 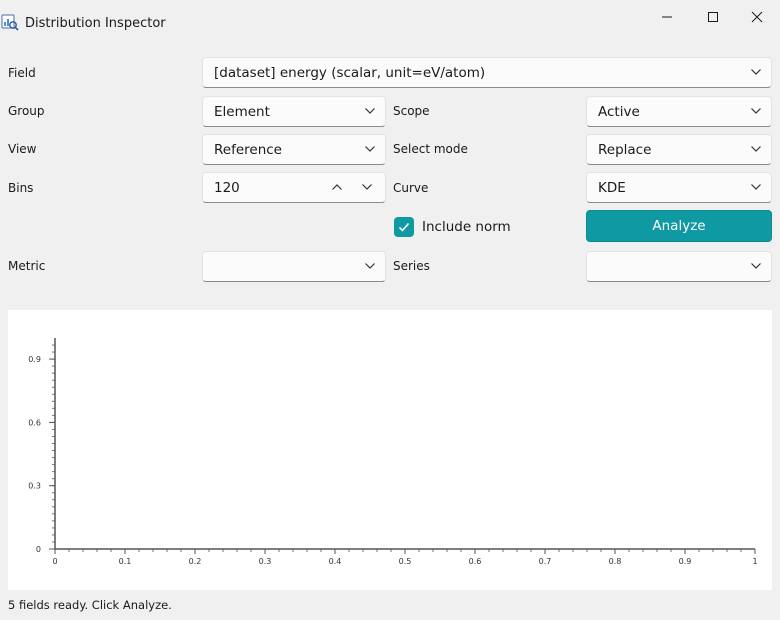 What do you see at coordinates (195, 561) in the screenshot?
I see `x-tick-label: 0.2` at bounding box center [195, 561].